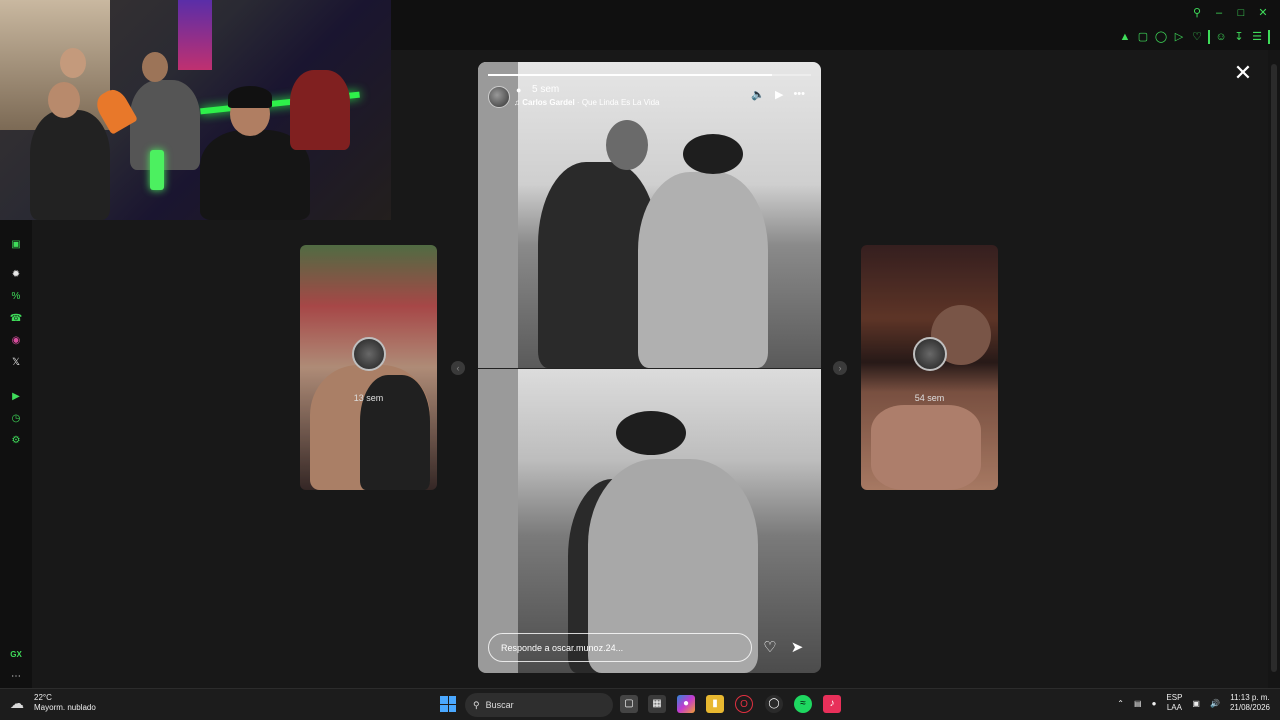  Describe the element at coordinates (368, 398) in the screenshot. I see `previous-story-time: 13 sem` at that location.